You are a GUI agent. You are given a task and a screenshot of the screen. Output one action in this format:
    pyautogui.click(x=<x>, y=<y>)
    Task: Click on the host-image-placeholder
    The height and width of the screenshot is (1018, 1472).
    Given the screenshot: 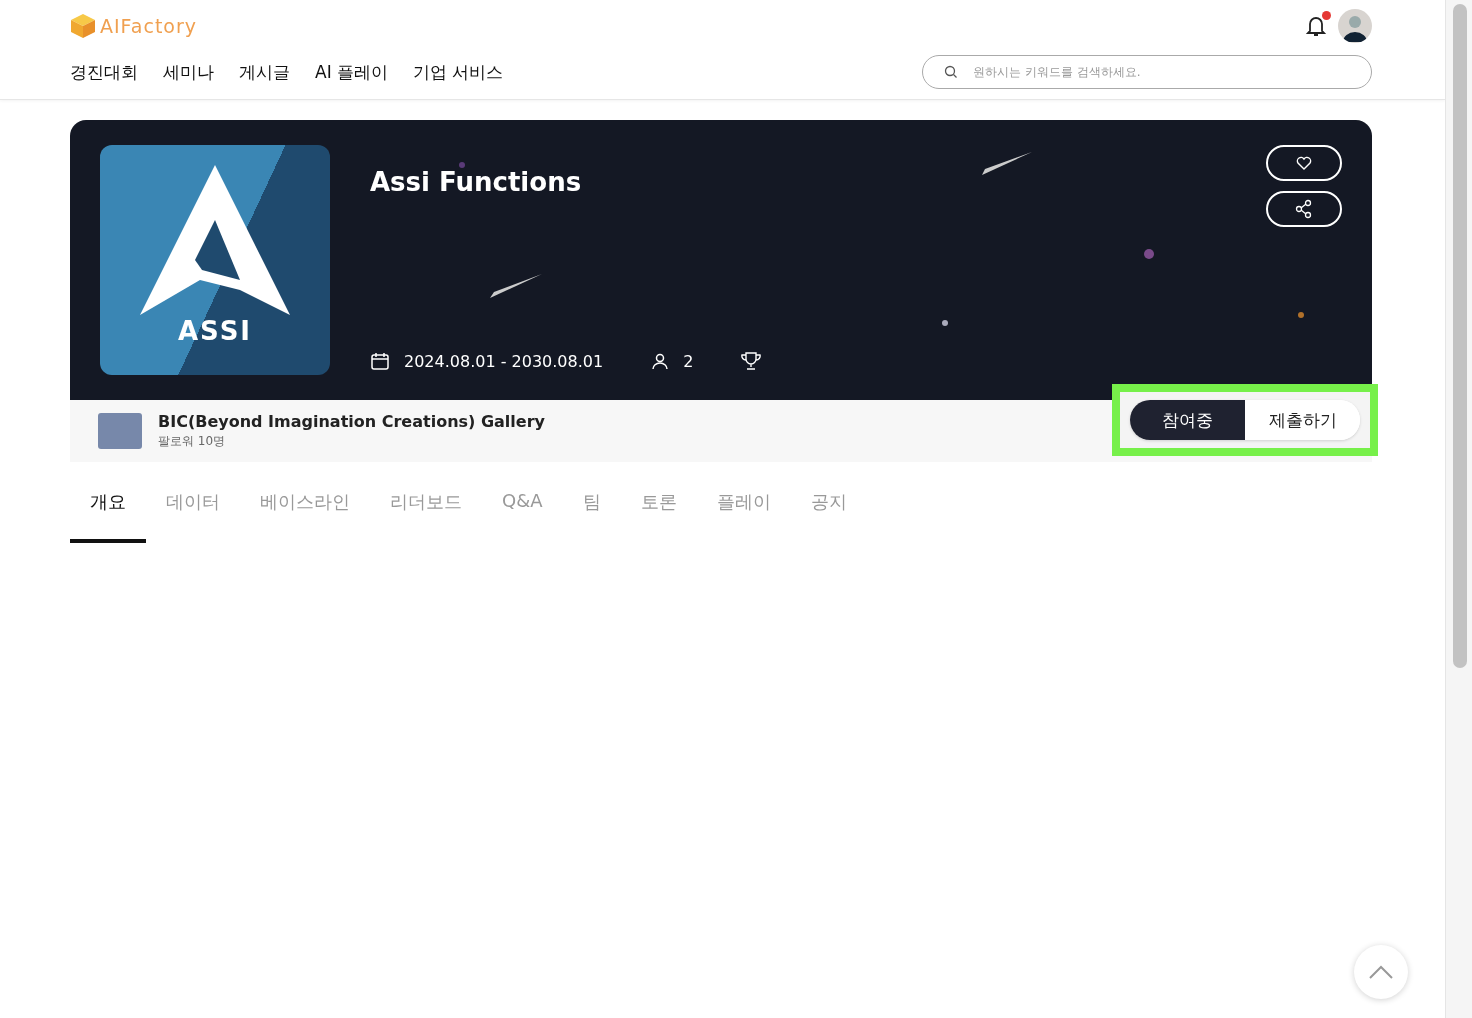 What is the action you would take?
    pyautogui.click(x=120, y=431)
    